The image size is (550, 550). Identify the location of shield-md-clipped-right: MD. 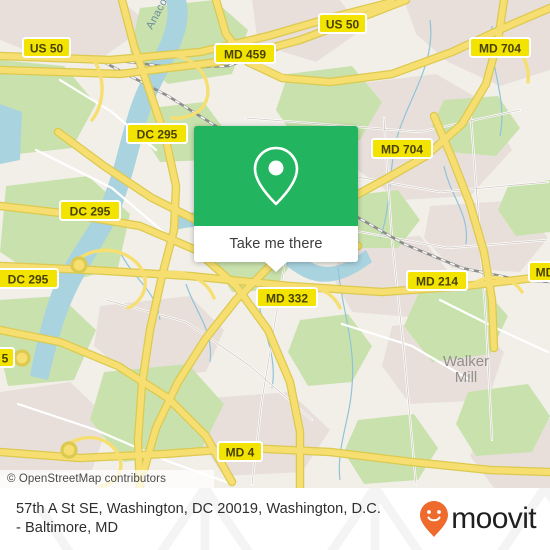
(539, 271).